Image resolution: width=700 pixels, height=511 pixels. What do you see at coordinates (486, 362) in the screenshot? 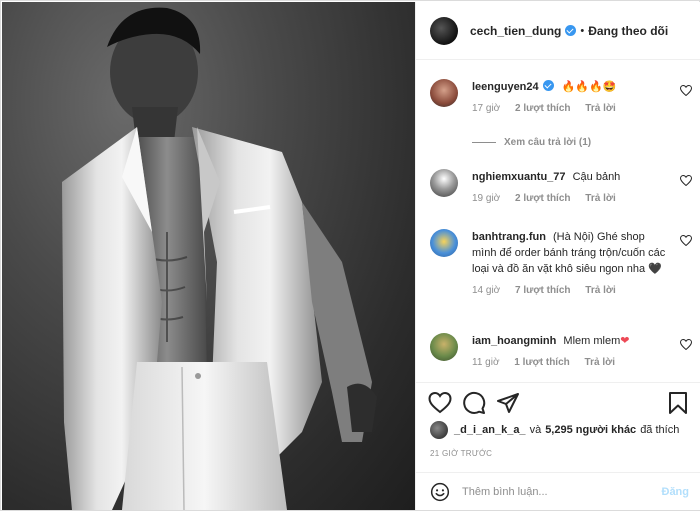
I see `comment-time: 11 giờ` at bounding box center [486, 362].